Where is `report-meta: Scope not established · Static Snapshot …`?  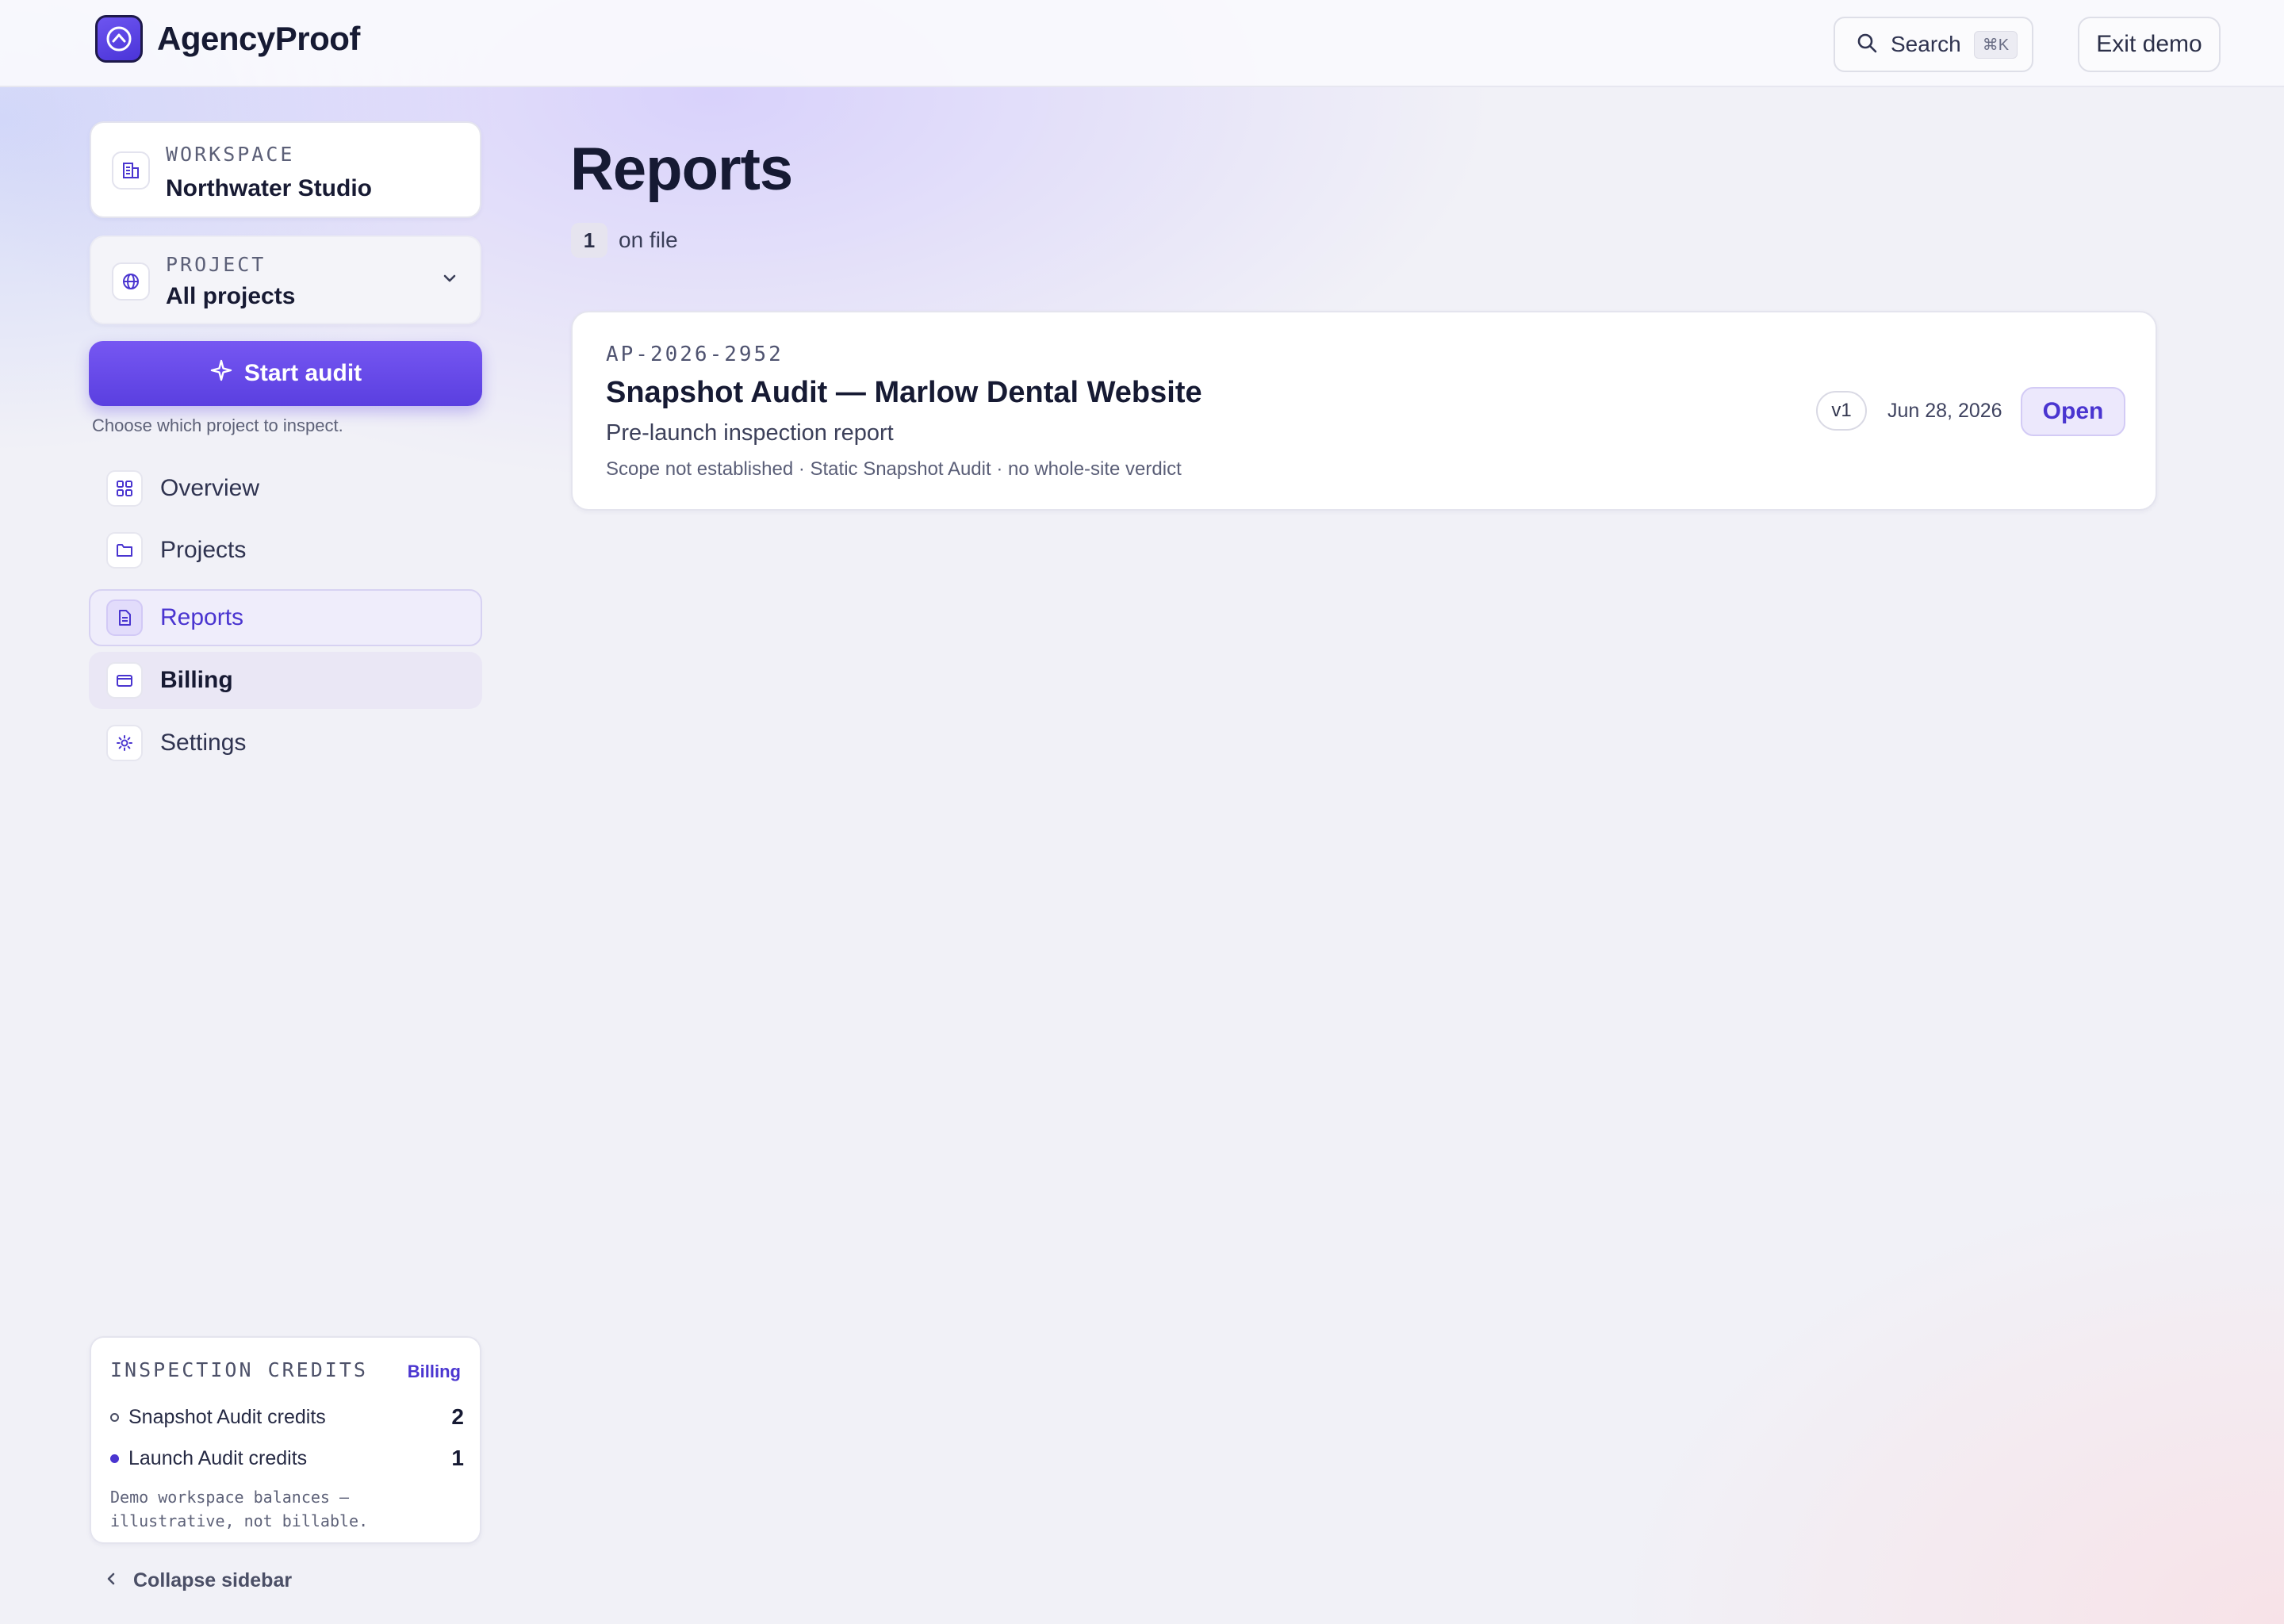
report-meta: Scope not established · Static Snapshot … is located at coordinates (894, 469).